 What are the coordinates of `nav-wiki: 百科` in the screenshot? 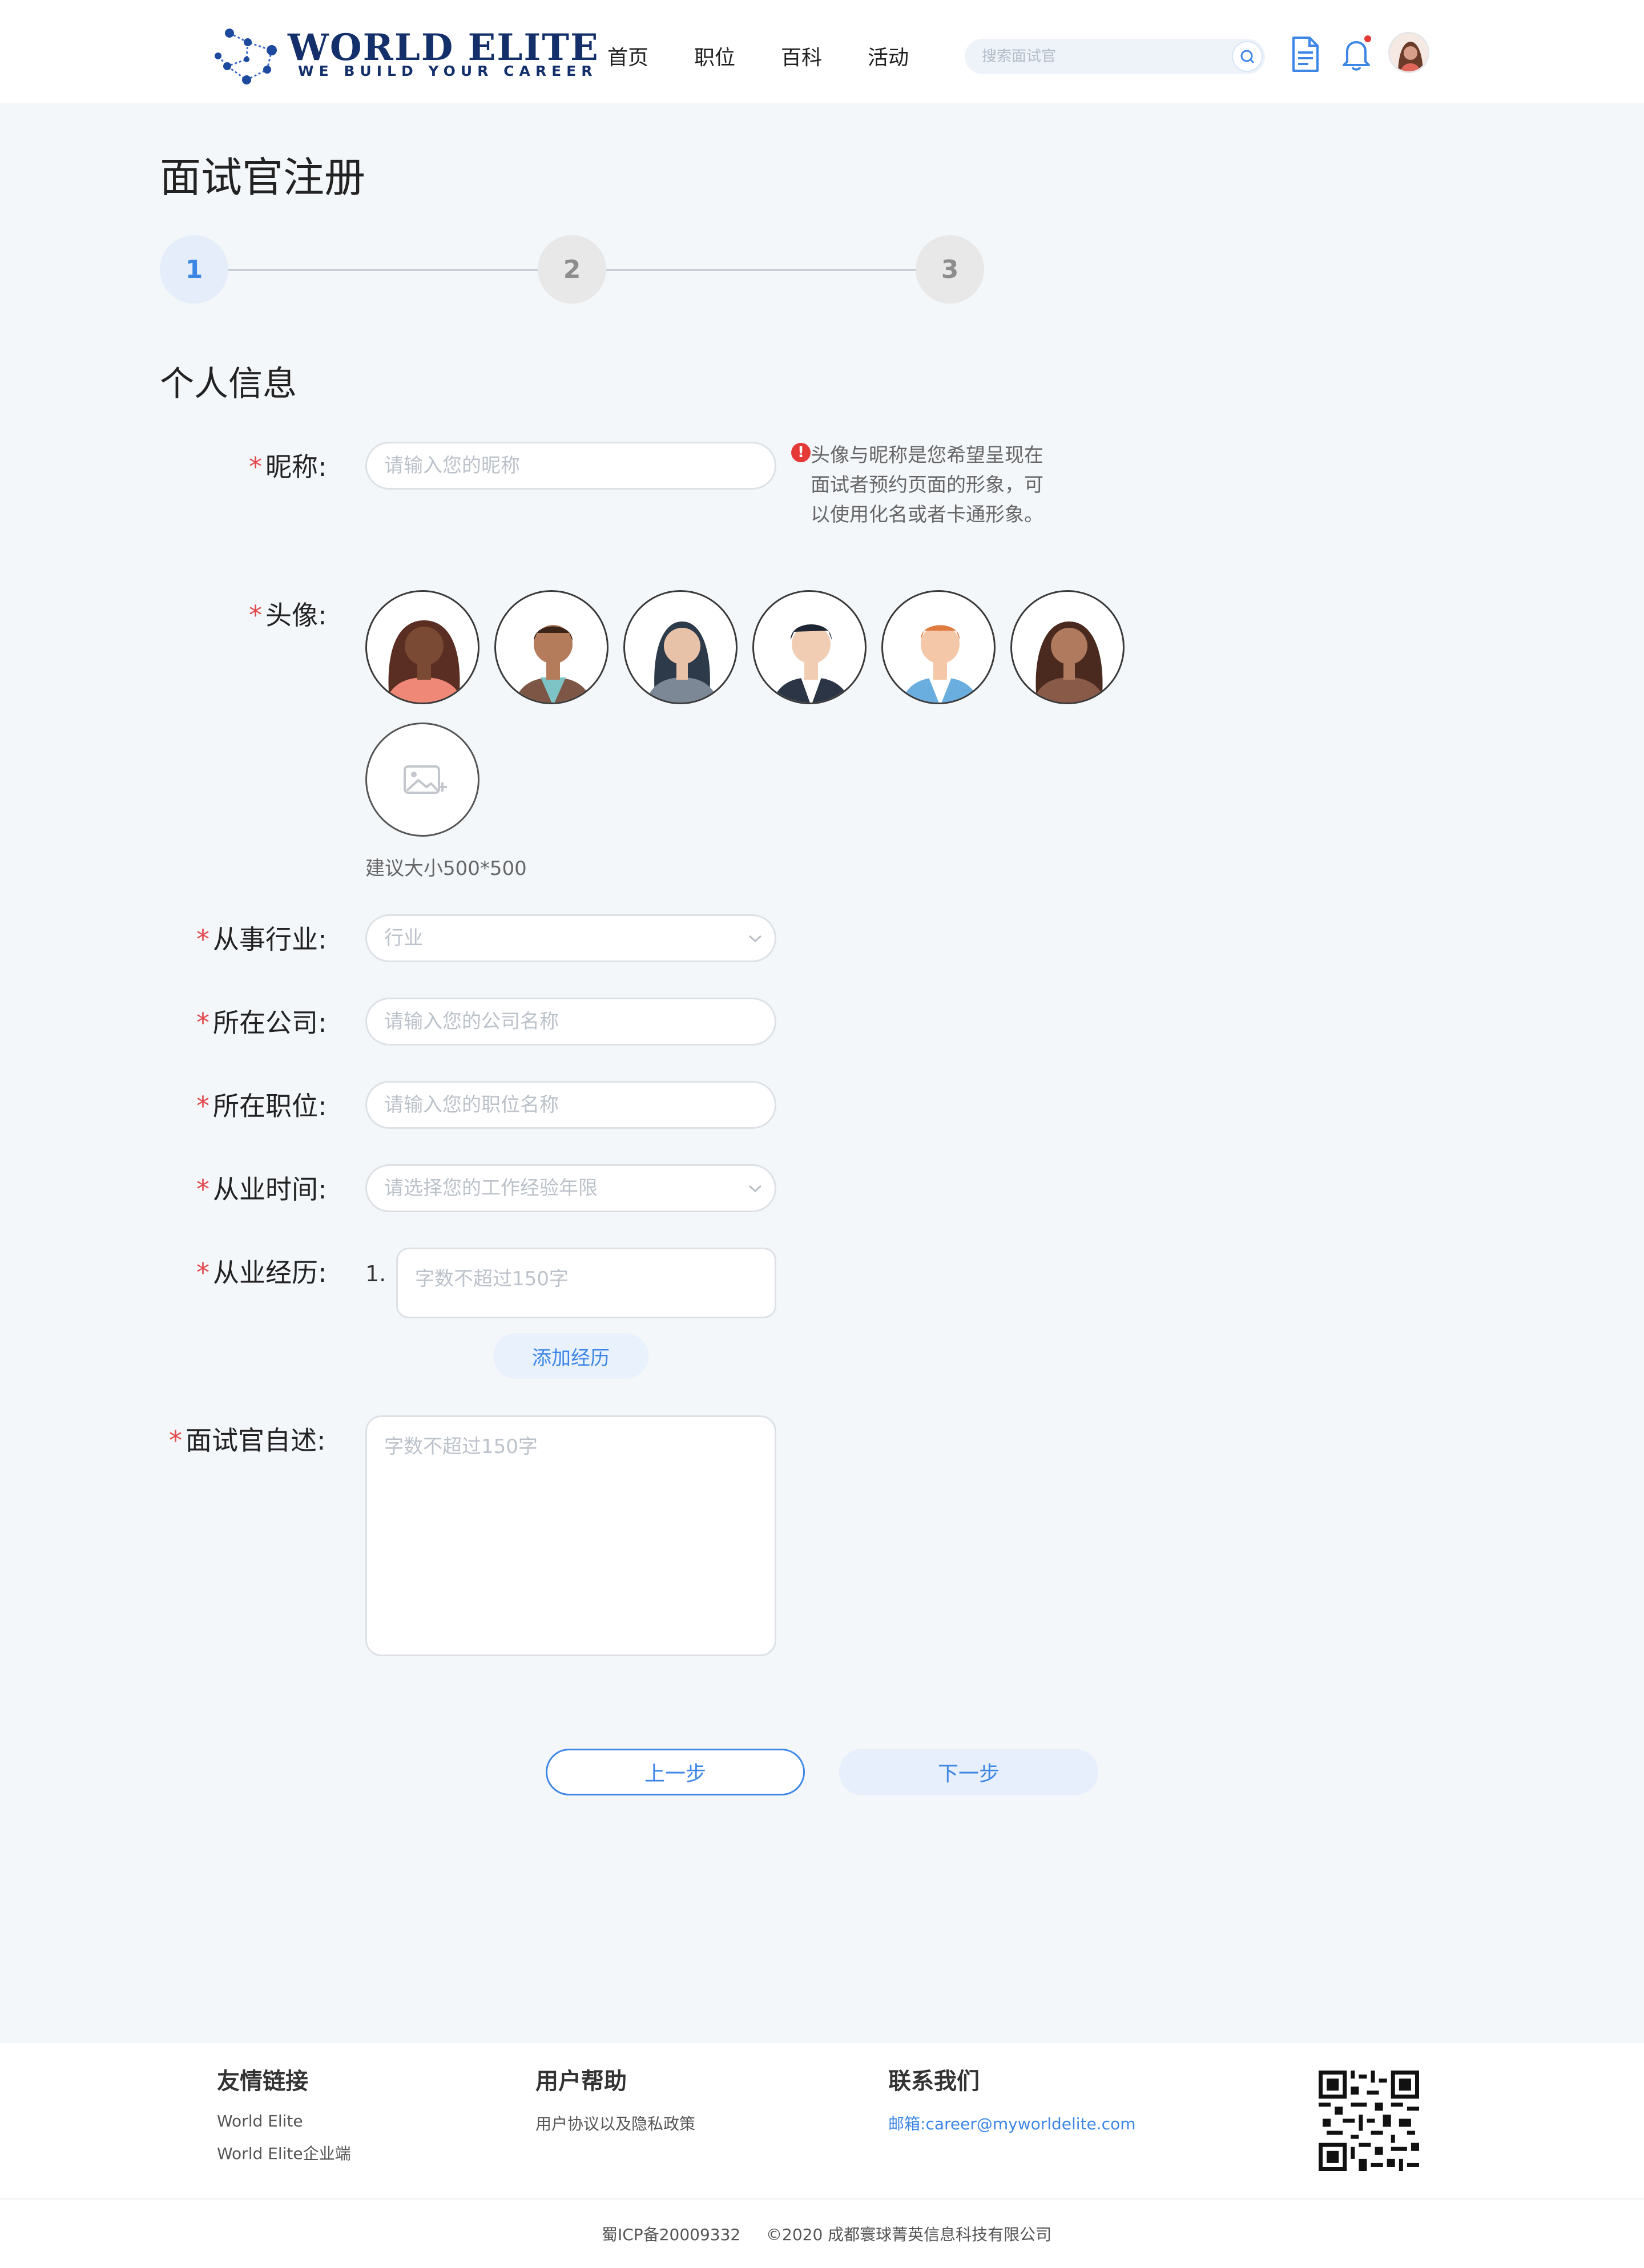 It's located at (801, 56).